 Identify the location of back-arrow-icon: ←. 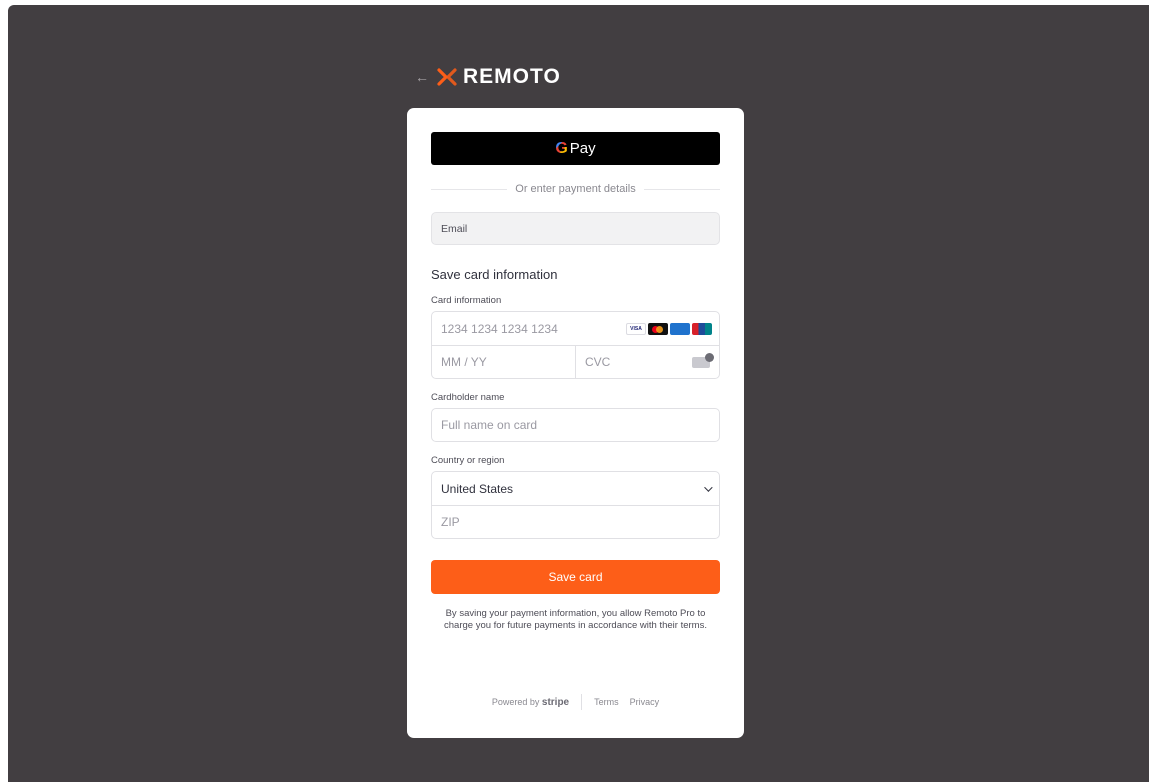
(423, 77).